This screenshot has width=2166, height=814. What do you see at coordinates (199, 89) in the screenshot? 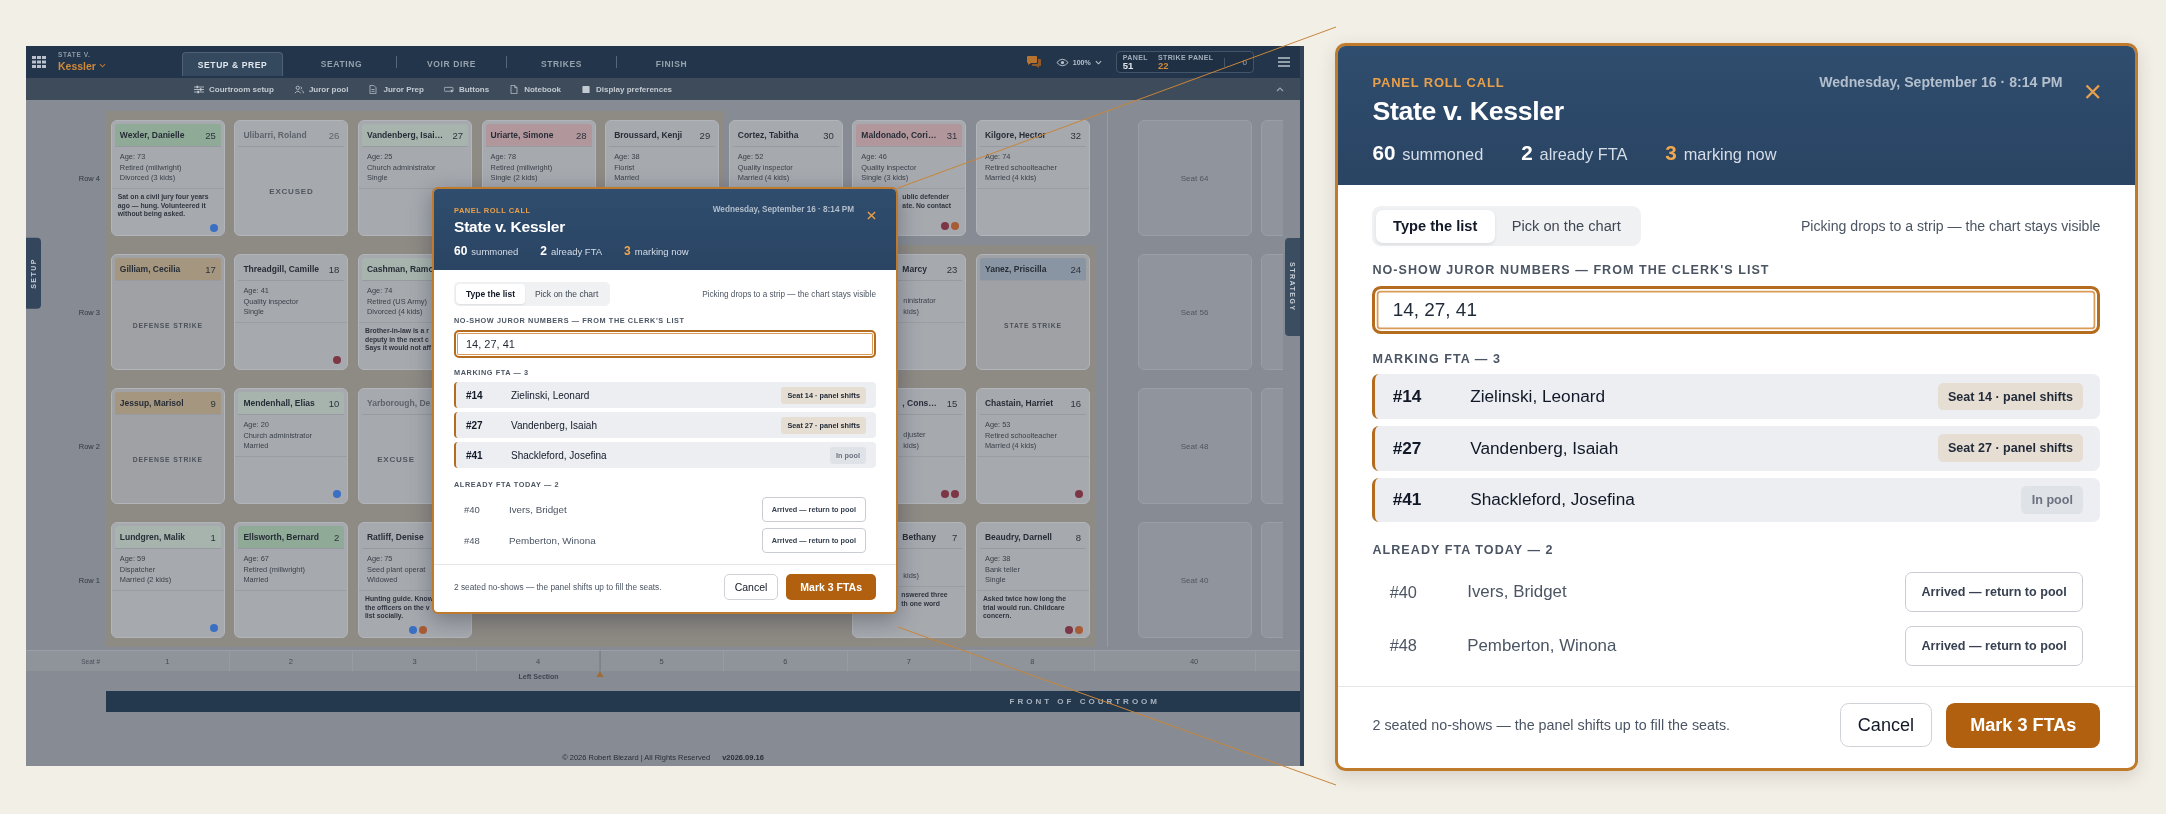
I see `sliders-icon` at bounding box center [199, 89].